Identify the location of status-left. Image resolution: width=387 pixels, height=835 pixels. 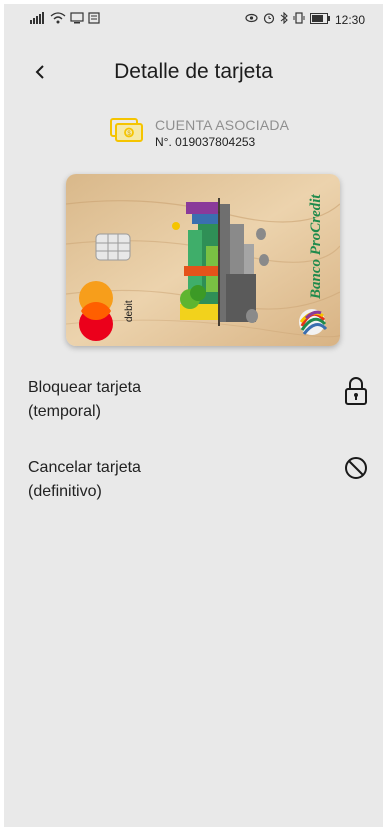
(65, 19).